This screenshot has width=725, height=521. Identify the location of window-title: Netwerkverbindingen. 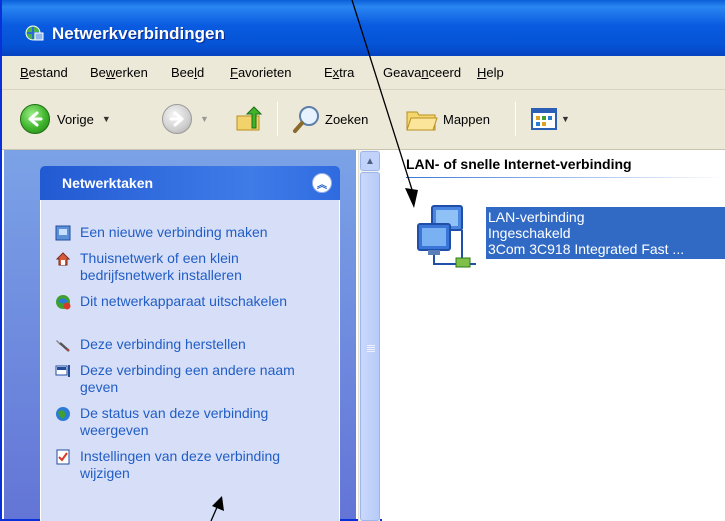
(138, 33).